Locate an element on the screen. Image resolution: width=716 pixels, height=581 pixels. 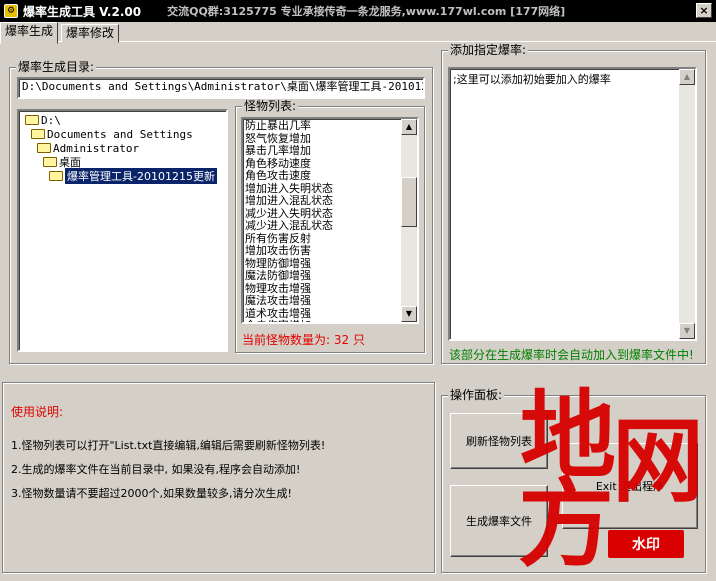
watermark-char-3: 方 is located at coordinates (566, 523).